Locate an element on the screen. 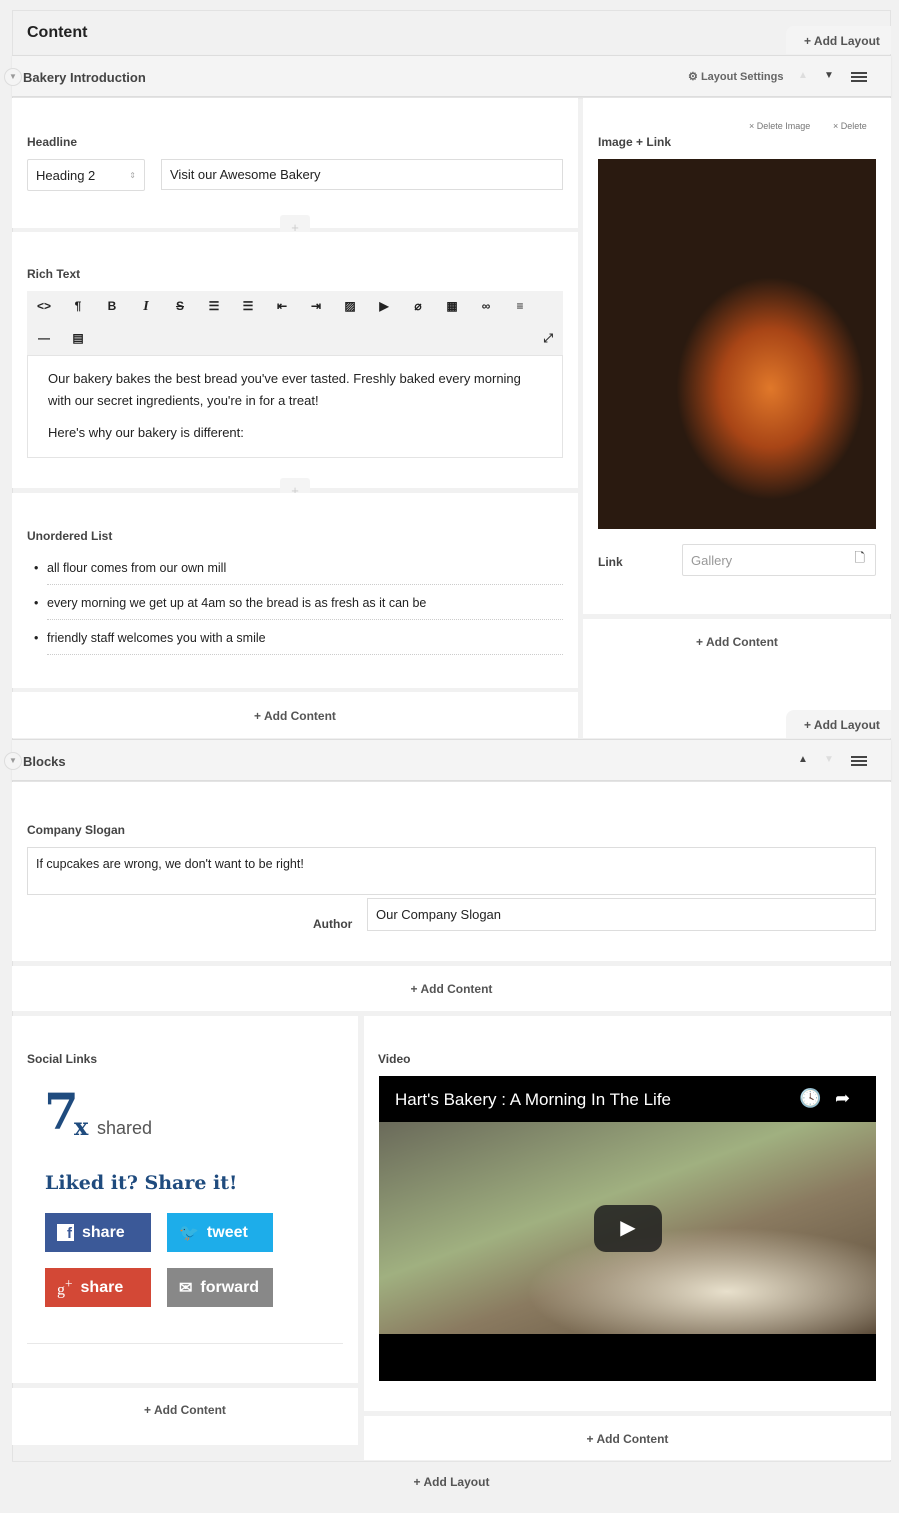 This screenshot has width=899, height=1513. email-forward-button: ✉ forward is located at coordinates (220, 1287).